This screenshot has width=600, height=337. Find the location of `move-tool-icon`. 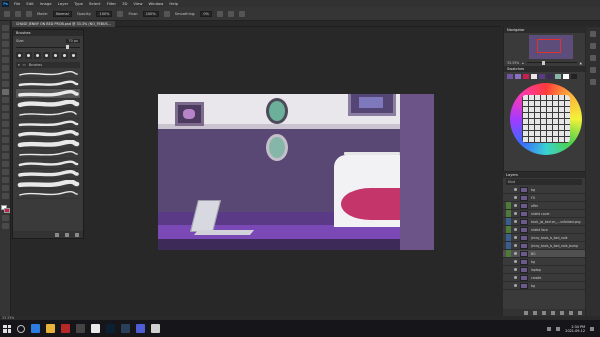

move-tool-icon is located at coordinates (5, 28).